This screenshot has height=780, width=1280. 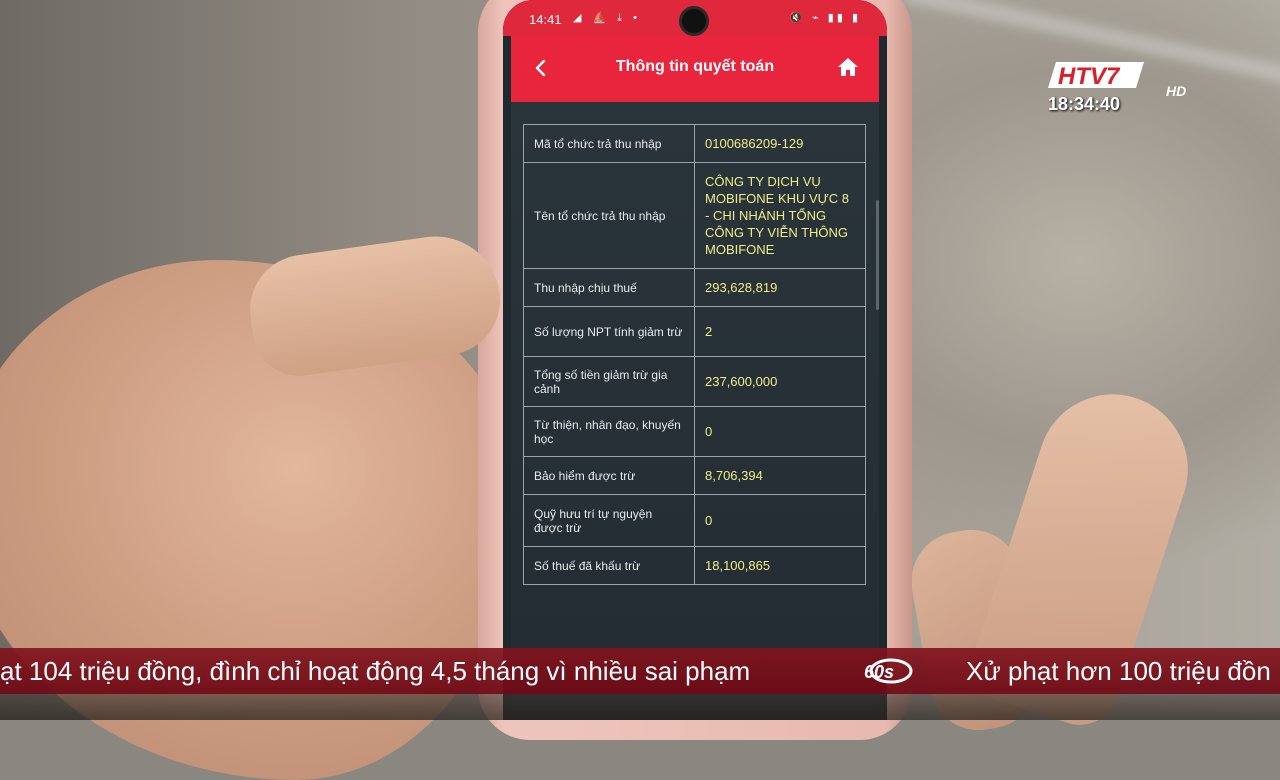 What do you see at coordinates (609, 381) in the screenshot?
I see `row-label: Tổng số tiền giảm trừ gia cảnh` at bounding box center [609, 381].